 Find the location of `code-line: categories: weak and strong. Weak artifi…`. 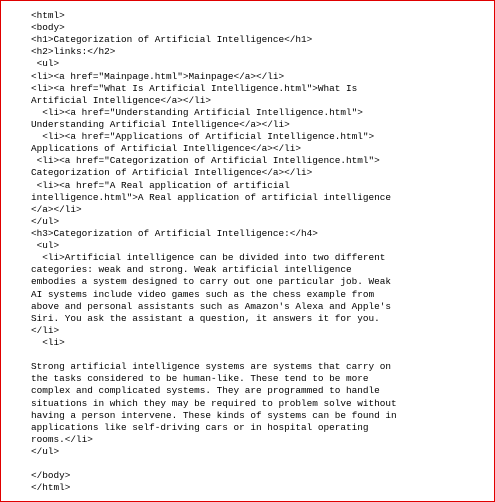

code-line: categories: weak and strong. Weak artifi… is located at coordinates (191, 270).